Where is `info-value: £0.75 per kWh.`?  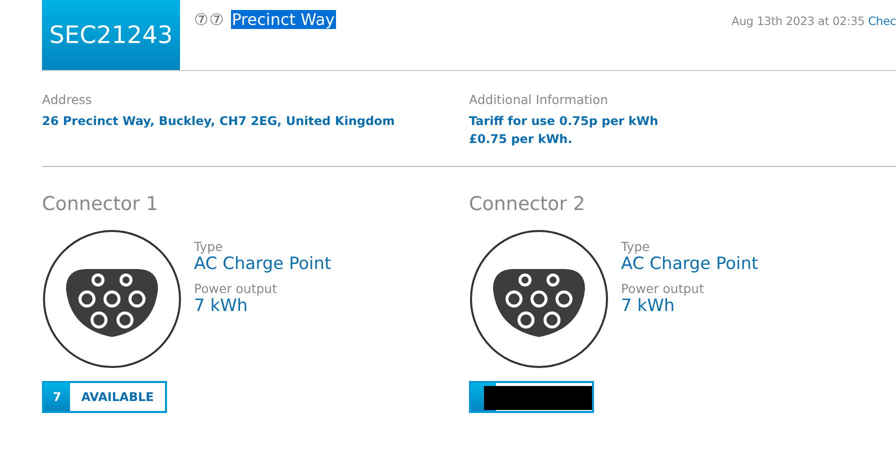 info-value: £0.75 per kWh. is located at coordinates (521, 139).